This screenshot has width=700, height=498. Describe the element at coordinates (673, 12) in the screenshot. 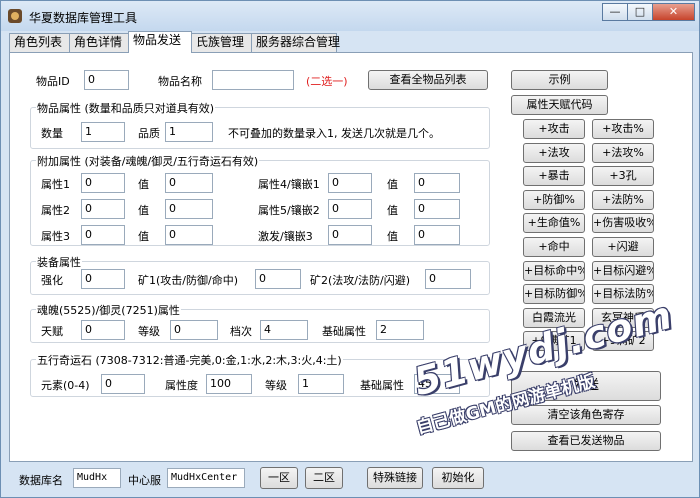

I see `close-button: ✕` at that location.